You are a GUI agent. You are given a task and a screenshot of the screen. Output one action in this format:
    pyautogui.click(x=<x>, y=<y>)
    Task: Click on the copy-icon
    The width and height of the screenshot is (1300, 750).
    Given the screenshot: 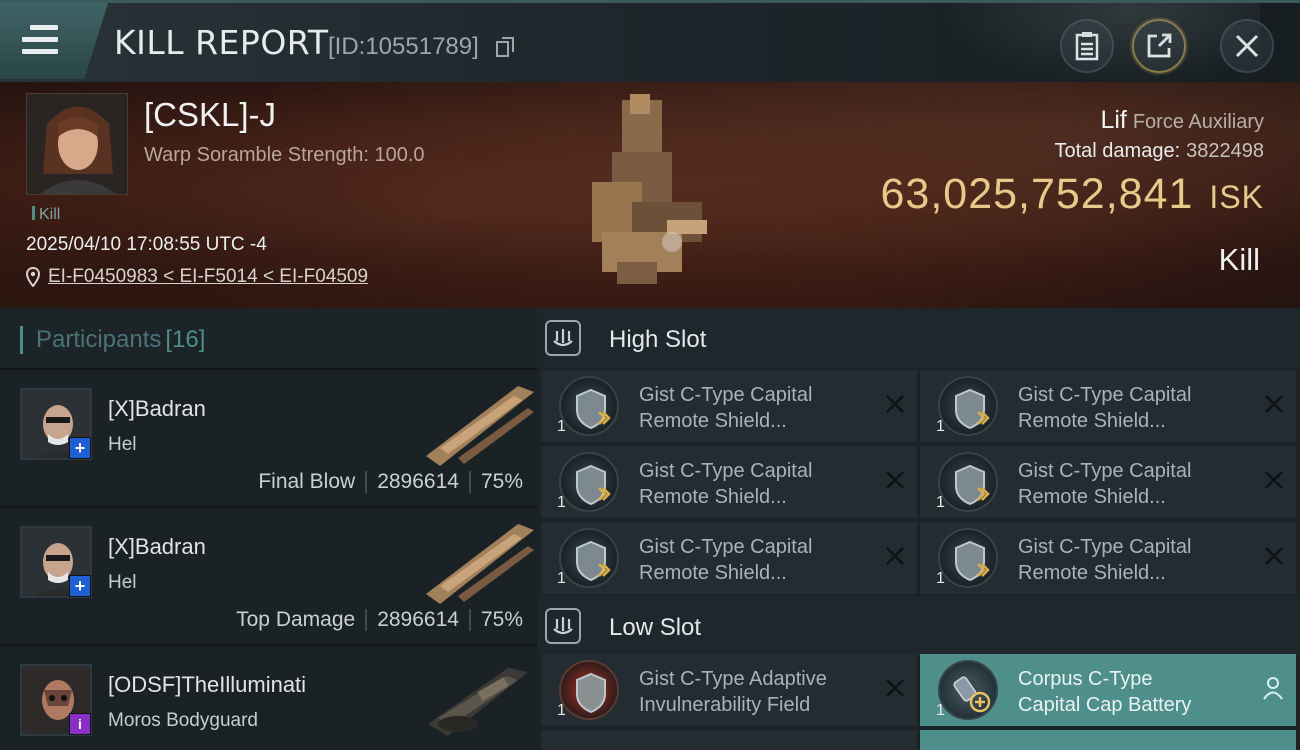 What is the action you would take?
    pyautogui.click(x=505, y=47)
    